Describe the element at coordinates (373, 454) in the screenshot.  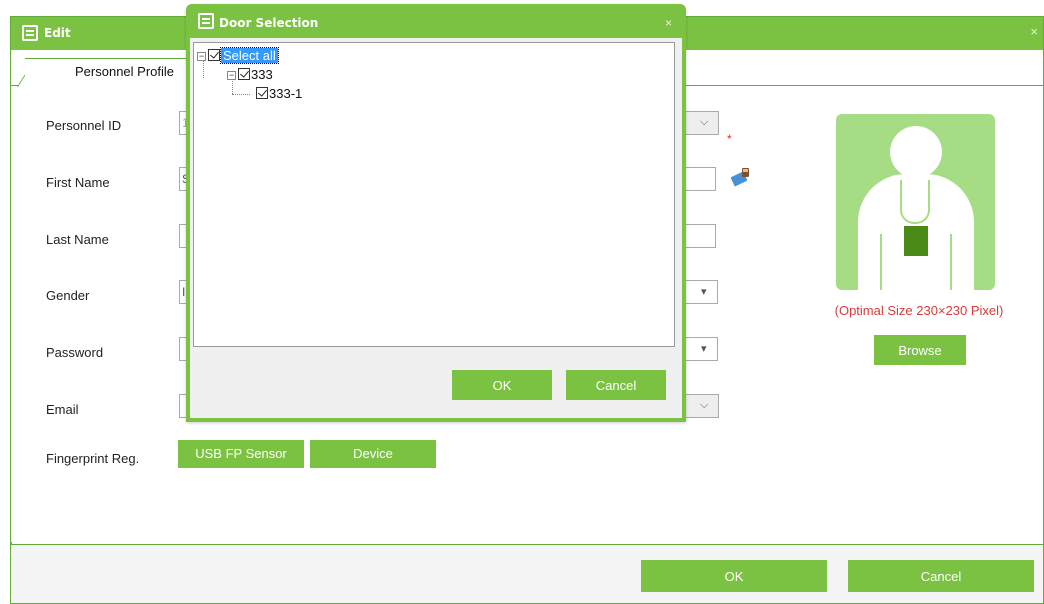
I see `device-button: Device` at that location.